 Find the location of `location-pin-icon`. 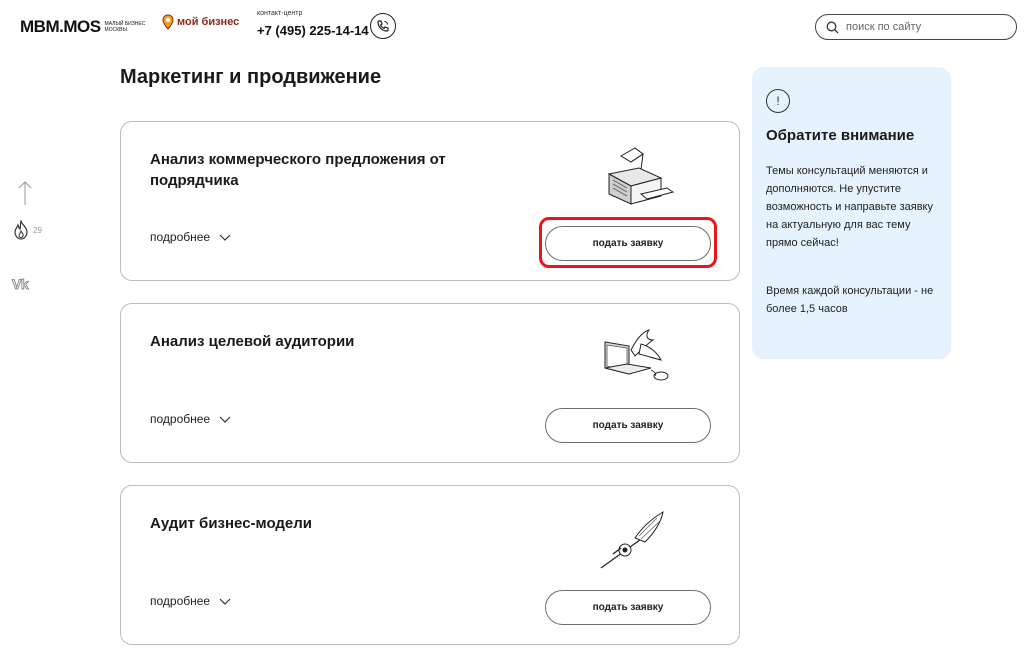

location-pin-icon is located at coordinates (168, 22).